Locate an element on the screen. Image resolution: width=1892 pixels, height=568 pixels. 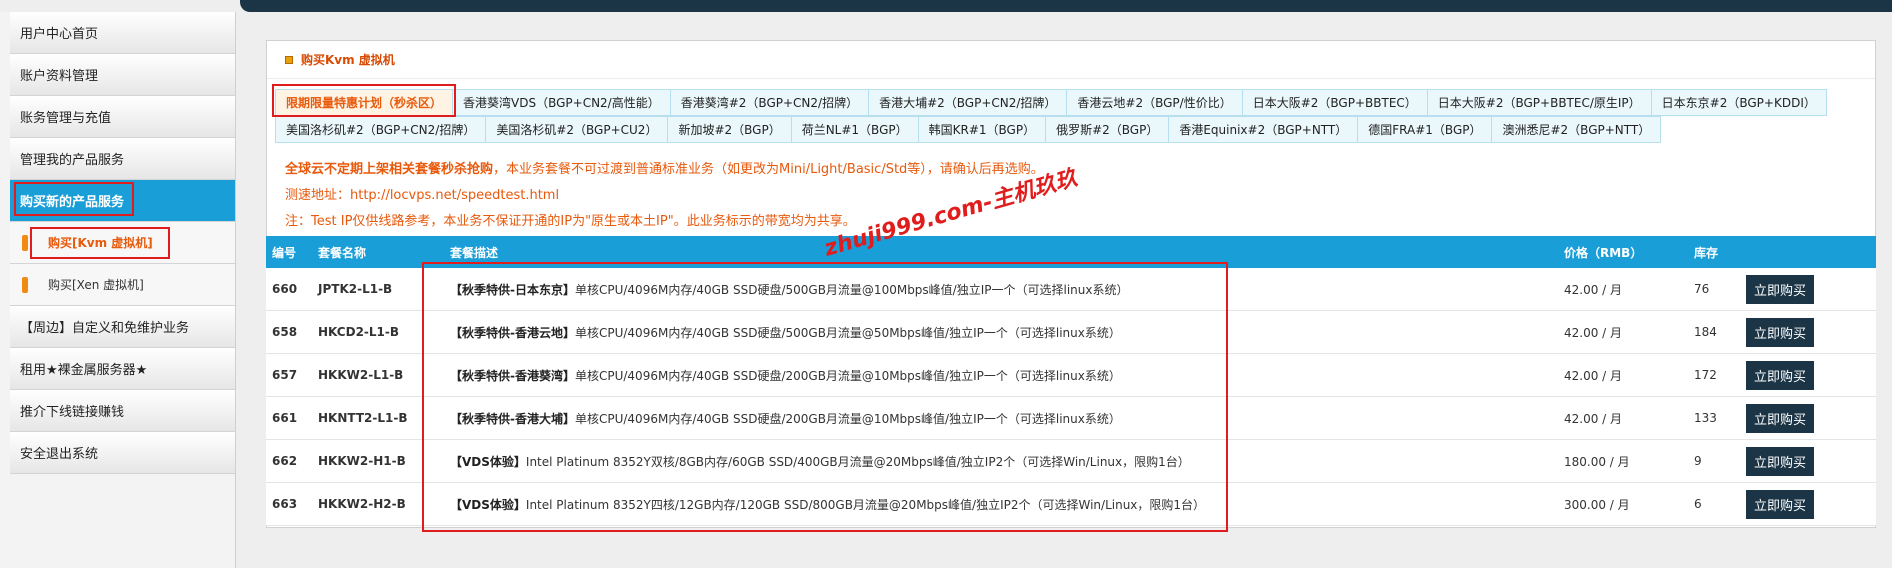
cell-desc-tag: 【秋季特供-香港大埔】 is located at coordinates (512, 418).